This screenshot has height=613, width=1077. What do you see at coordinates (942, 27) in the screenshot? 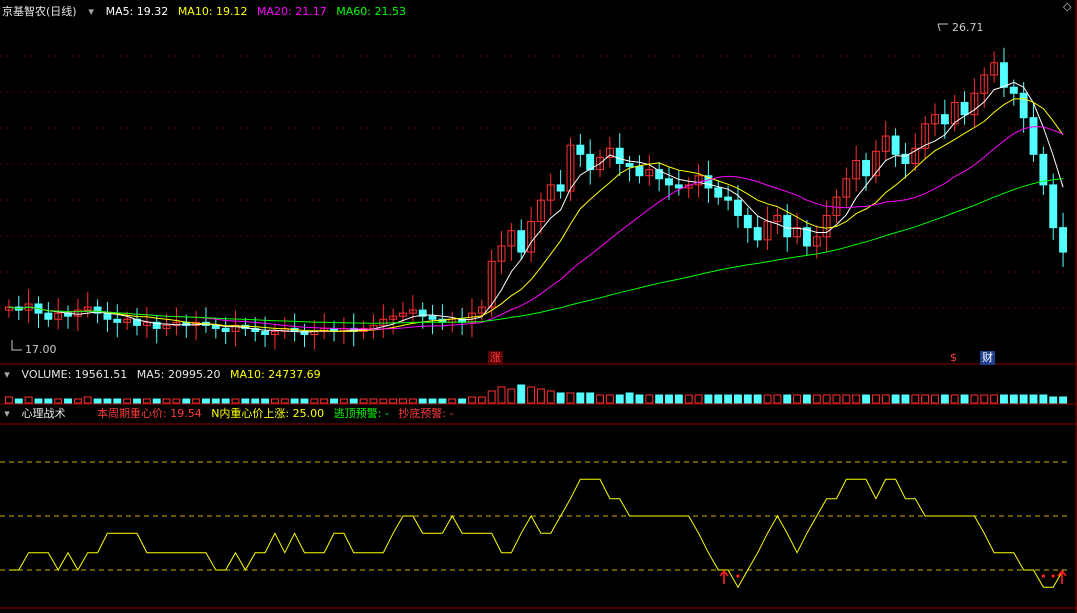
I see `high-pointer` at bounding box center [942, 27].